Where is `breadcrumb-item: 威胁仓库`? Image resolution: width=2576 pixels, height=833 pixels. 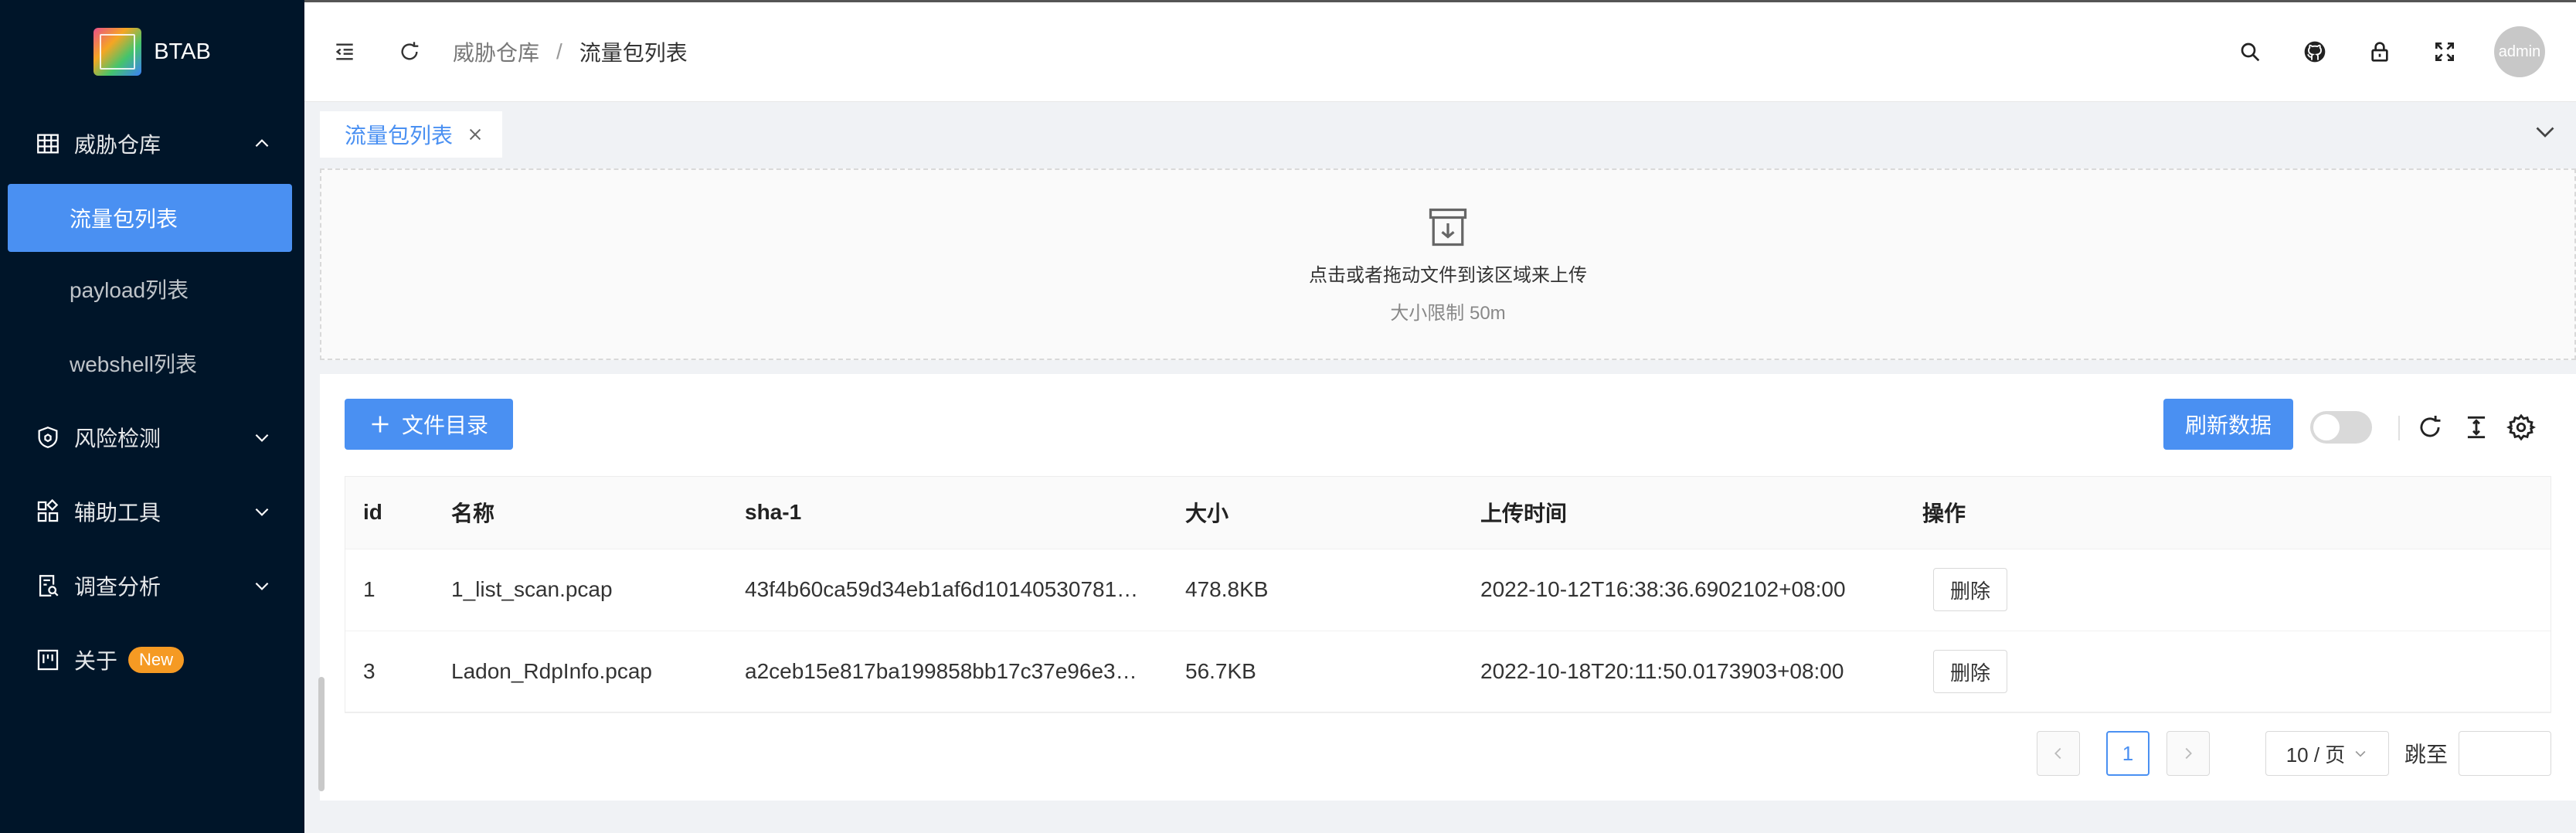
breadcrumb-item: 威胁仓库 is located at coordinates (496, 52).